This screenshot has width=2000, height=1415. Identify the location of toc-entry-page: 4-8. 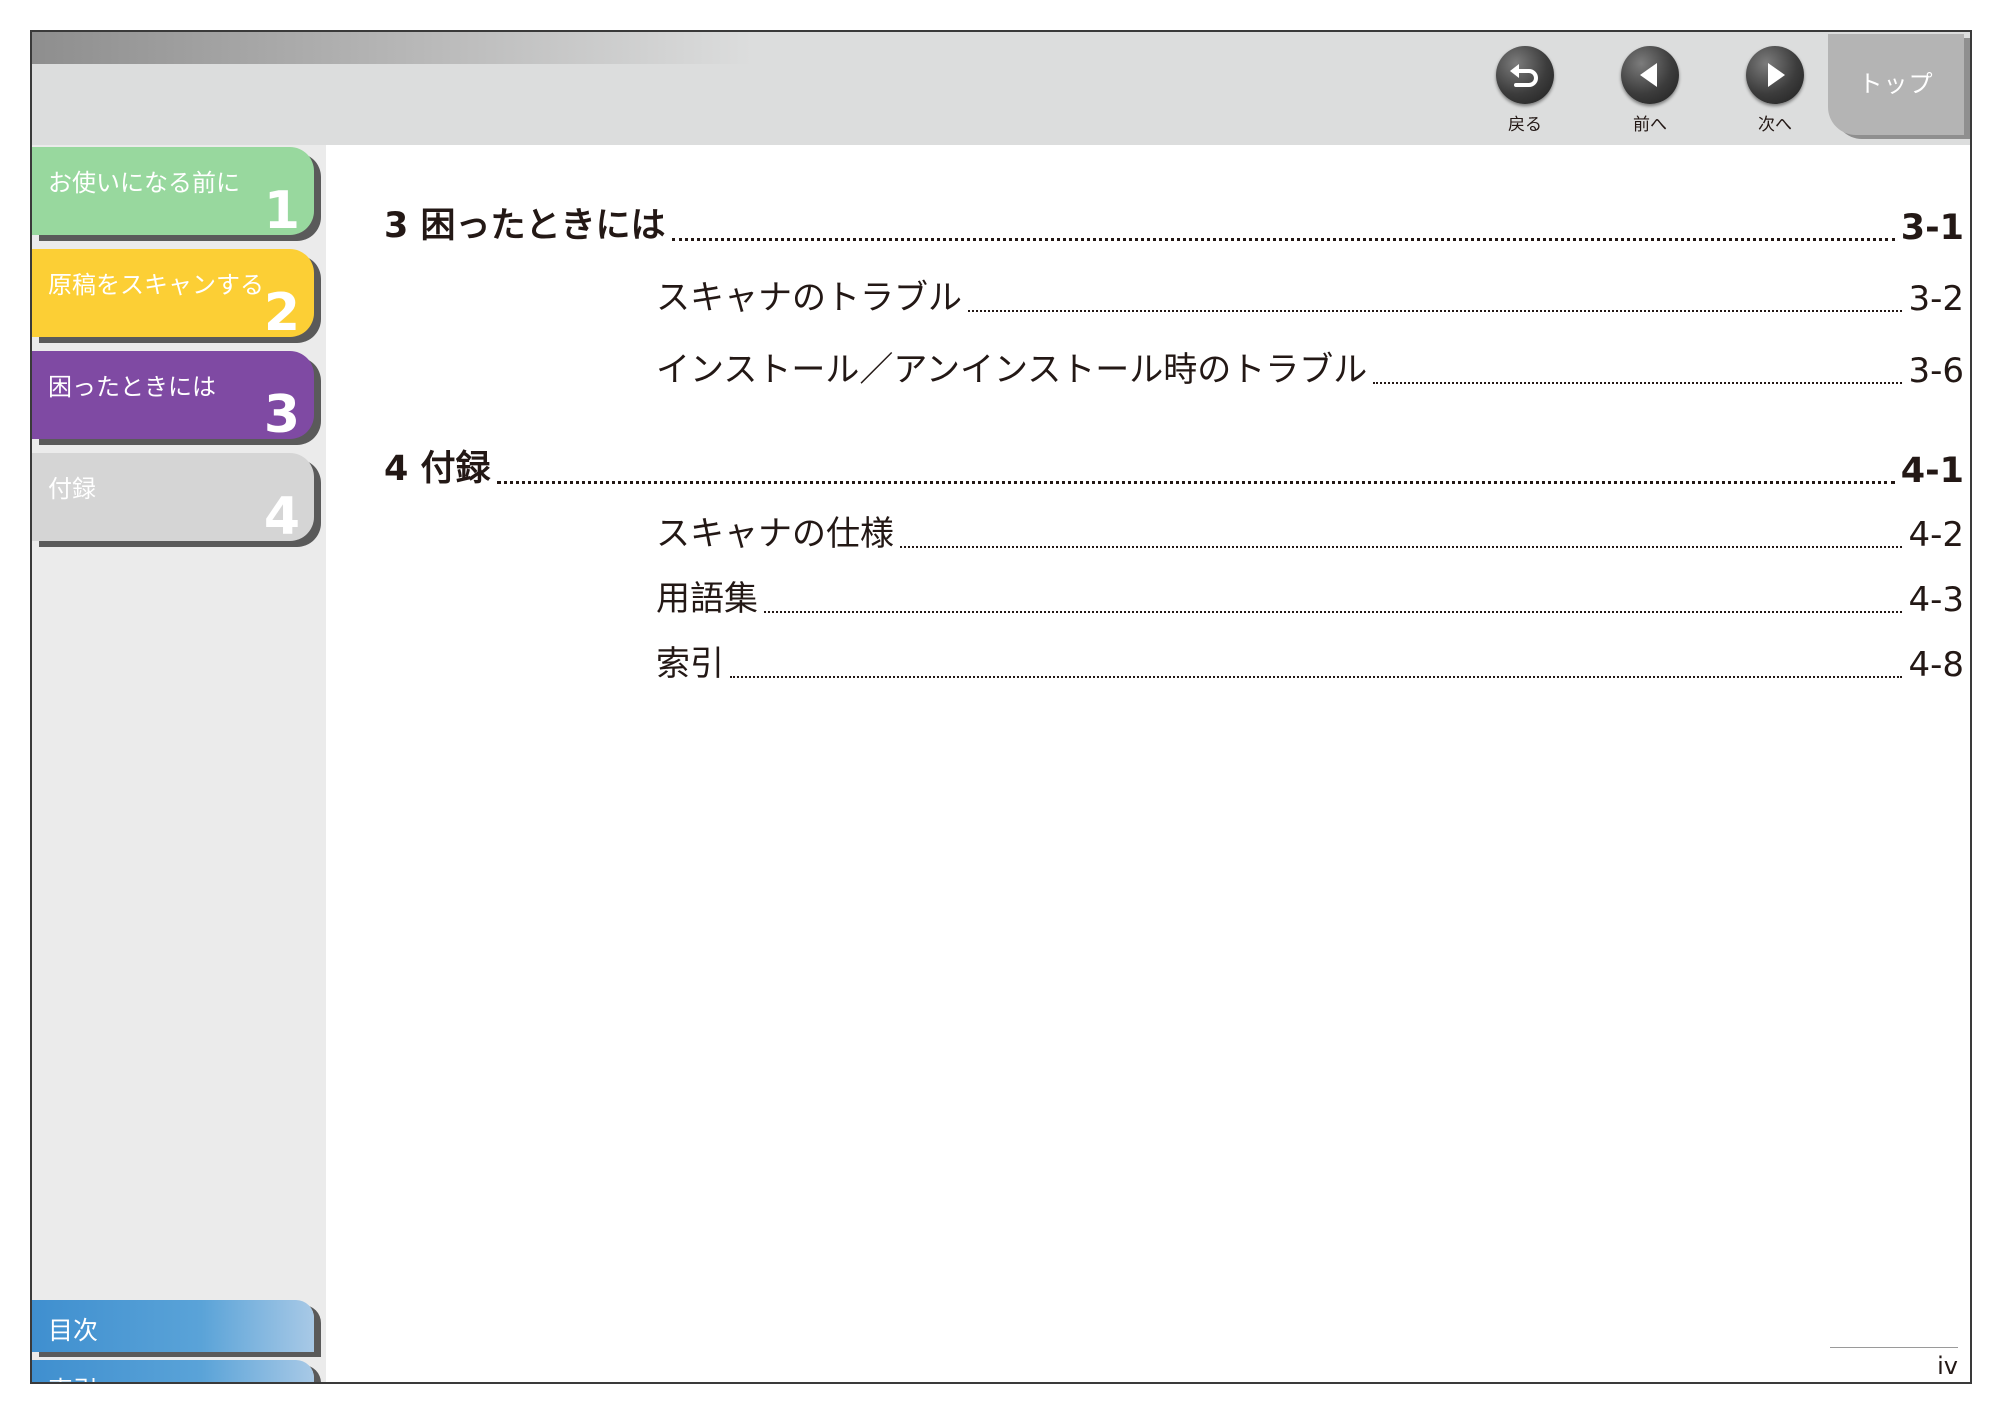
(1936, 665).